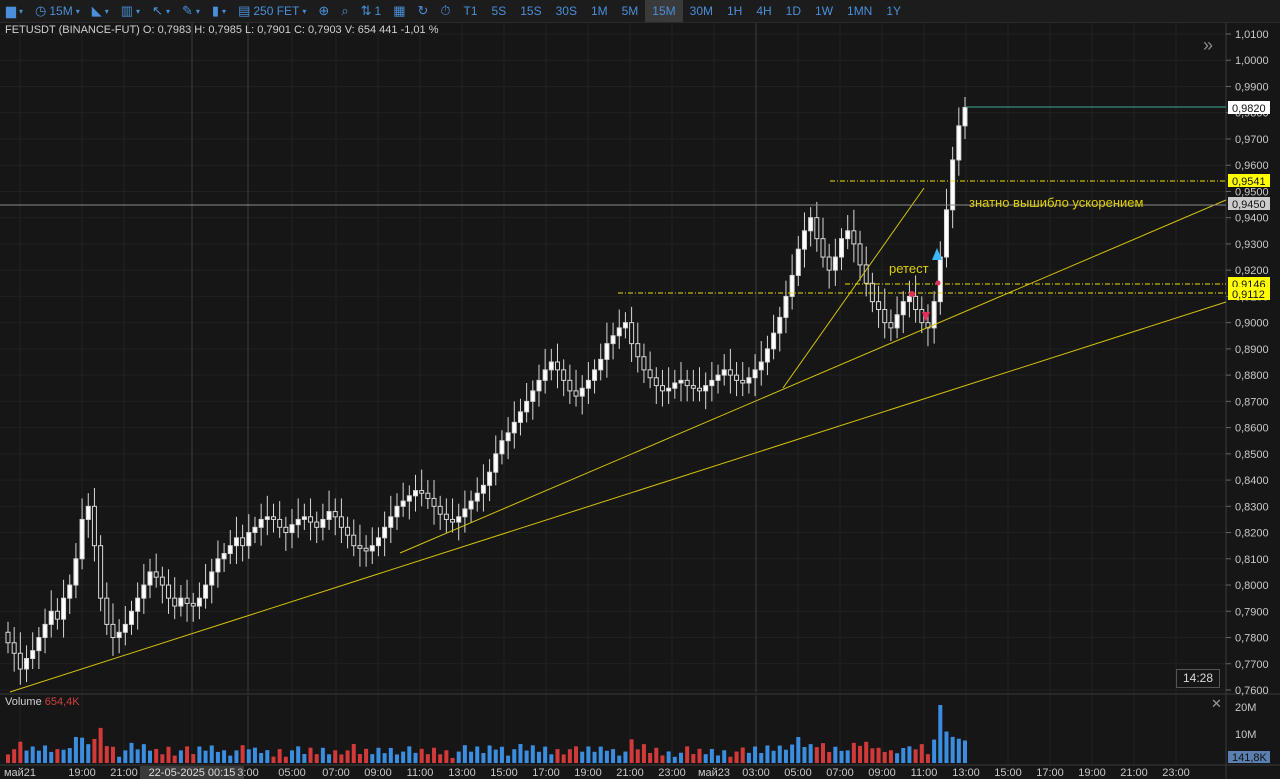  What do you see at coordinates (62, 702) in the screenshot?
I see `volume-value: 654,4K` at bounding box center [62, 702].